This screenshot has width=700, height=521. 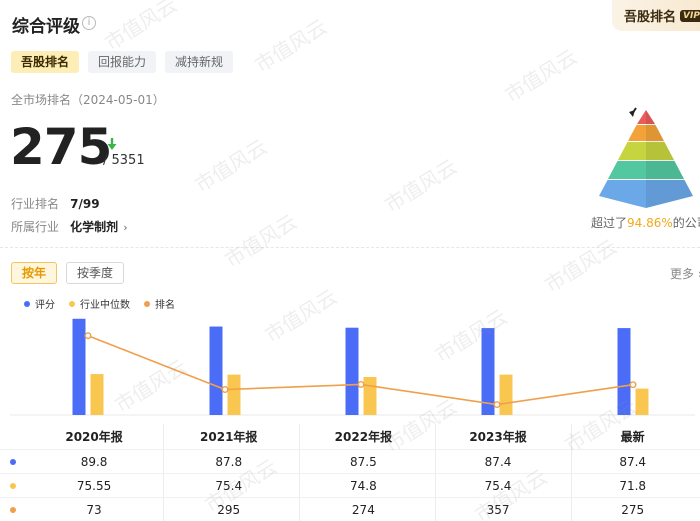 What do you see at coordinates (363, 437) in the screenshot?
I see `table-header-cell: 2022年报` at bounding box center [363, 437].